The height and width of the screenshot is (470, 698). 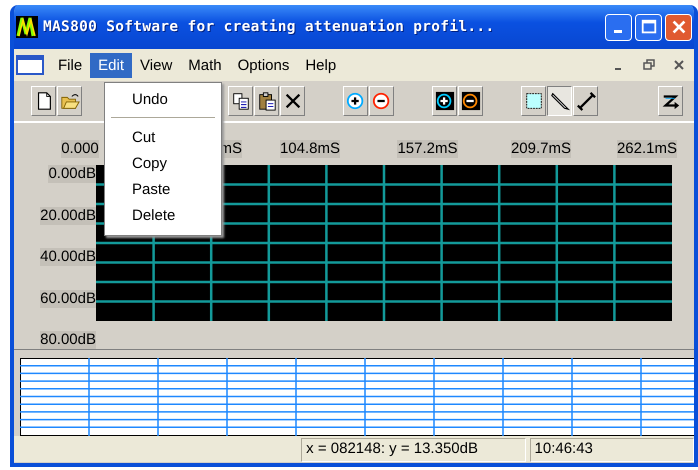 What do you see at coordinates (205, 65) in the screenshot?
I see `menu-item: Math` at bounding box center [205, 65].